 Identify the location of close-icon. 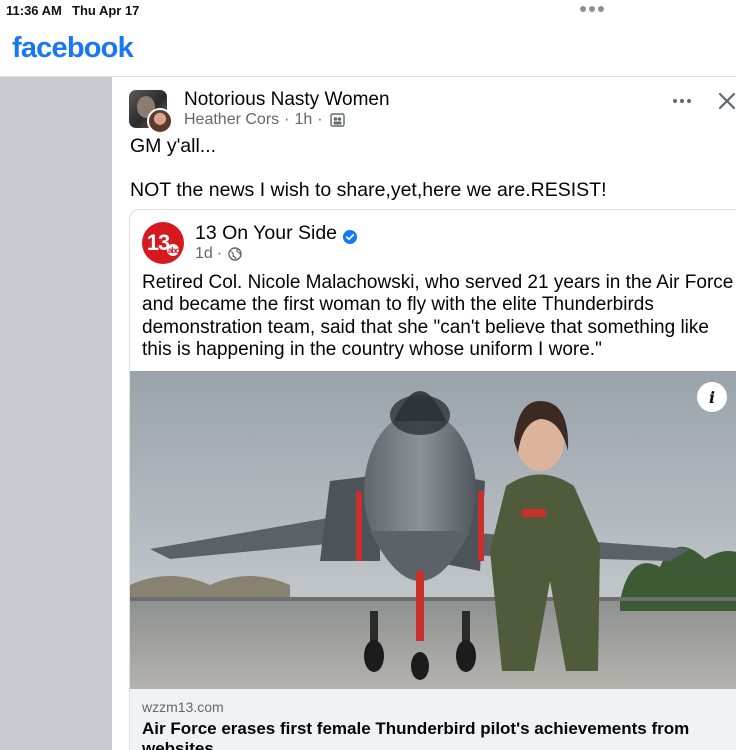
(726, 101).